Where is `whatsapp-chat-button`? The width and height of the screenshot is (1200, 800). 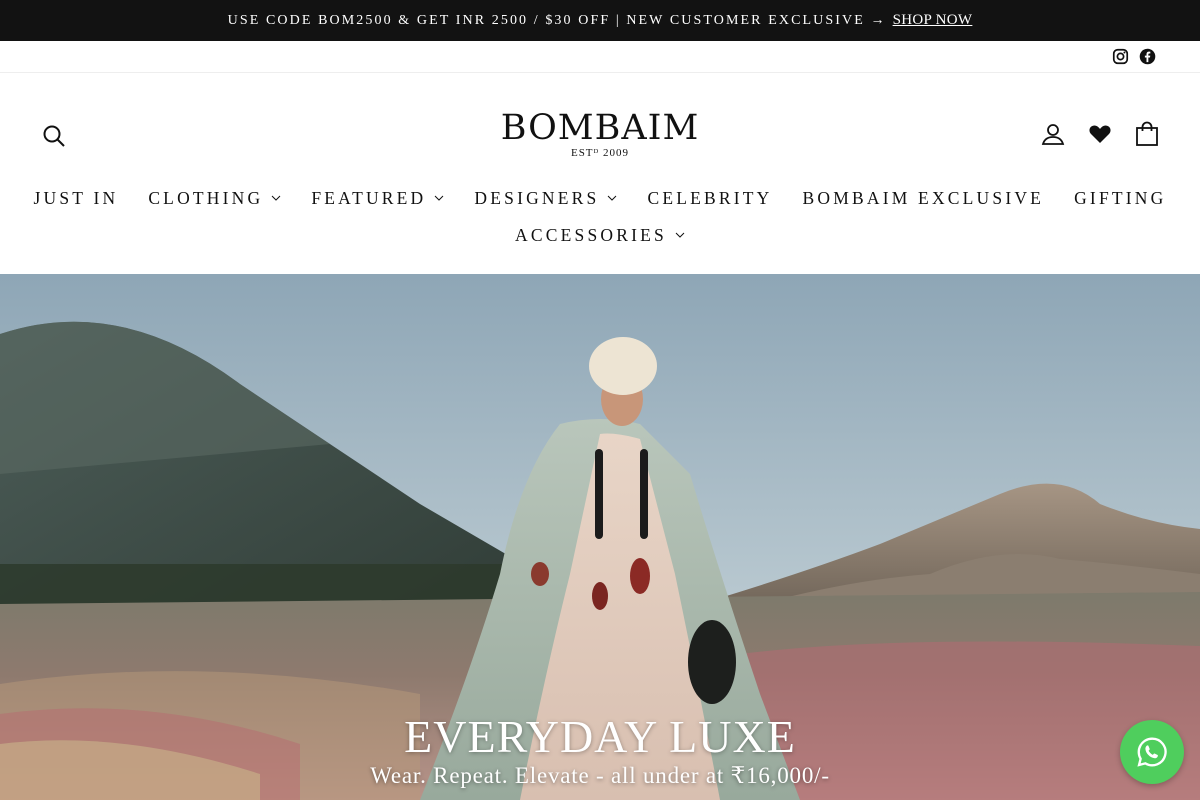 whatsapp-chat-button is located at coordinates (1152, 752).